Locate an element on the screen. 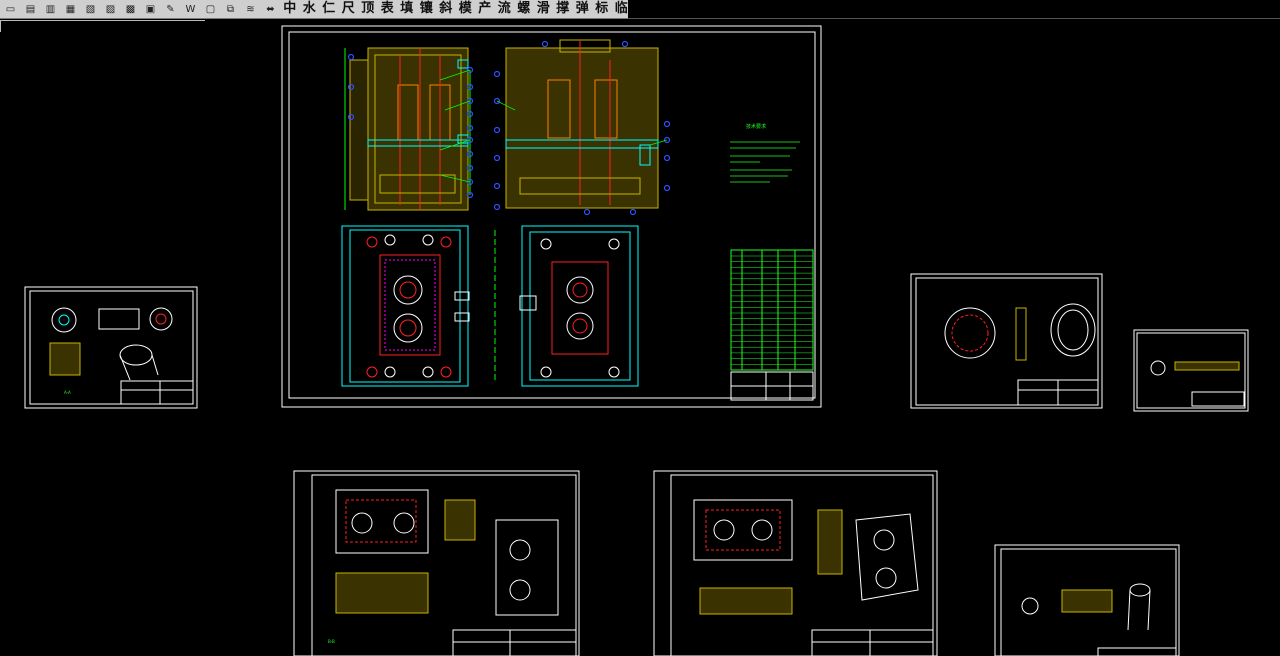 The width and height of the screenshot is (1280, 656). tech-notes is located at coordinates (765, 162).